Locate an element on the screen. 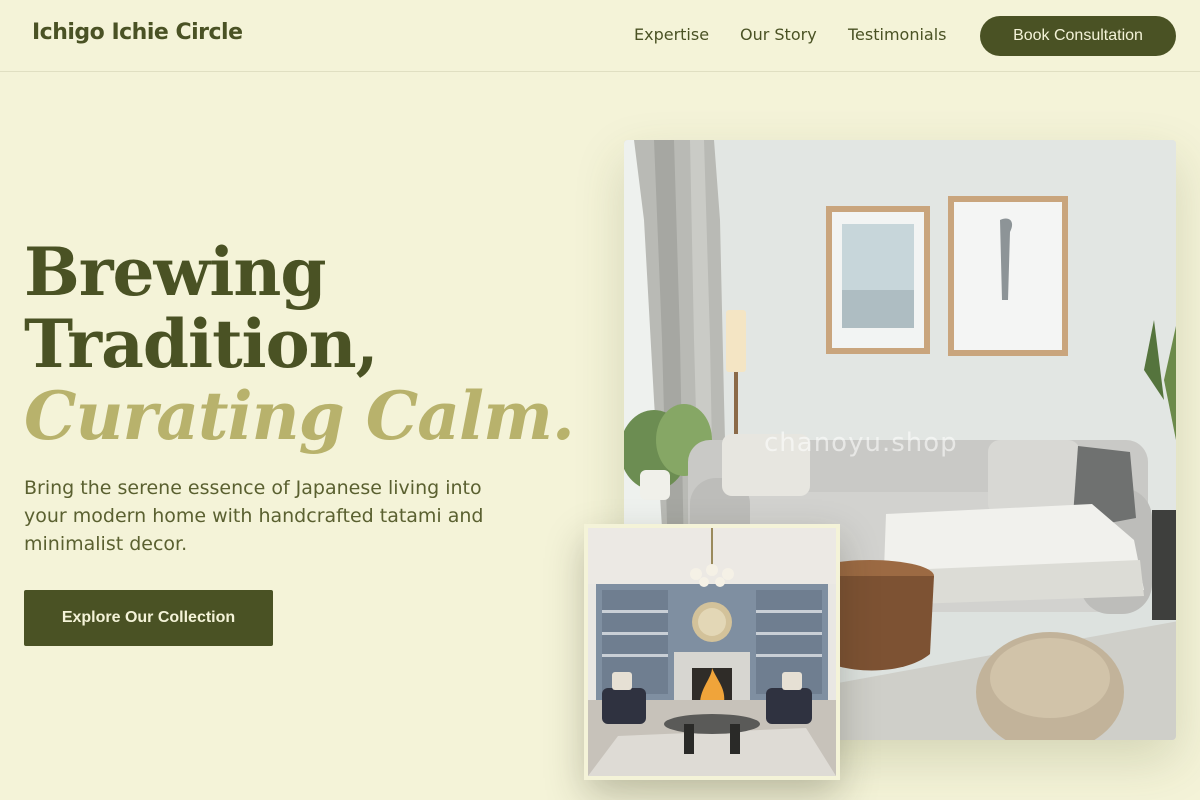 The height and width of the screenshot is (800, 1200). book-consultation-button: Book Consultation is located at coordinates (1078, 36).